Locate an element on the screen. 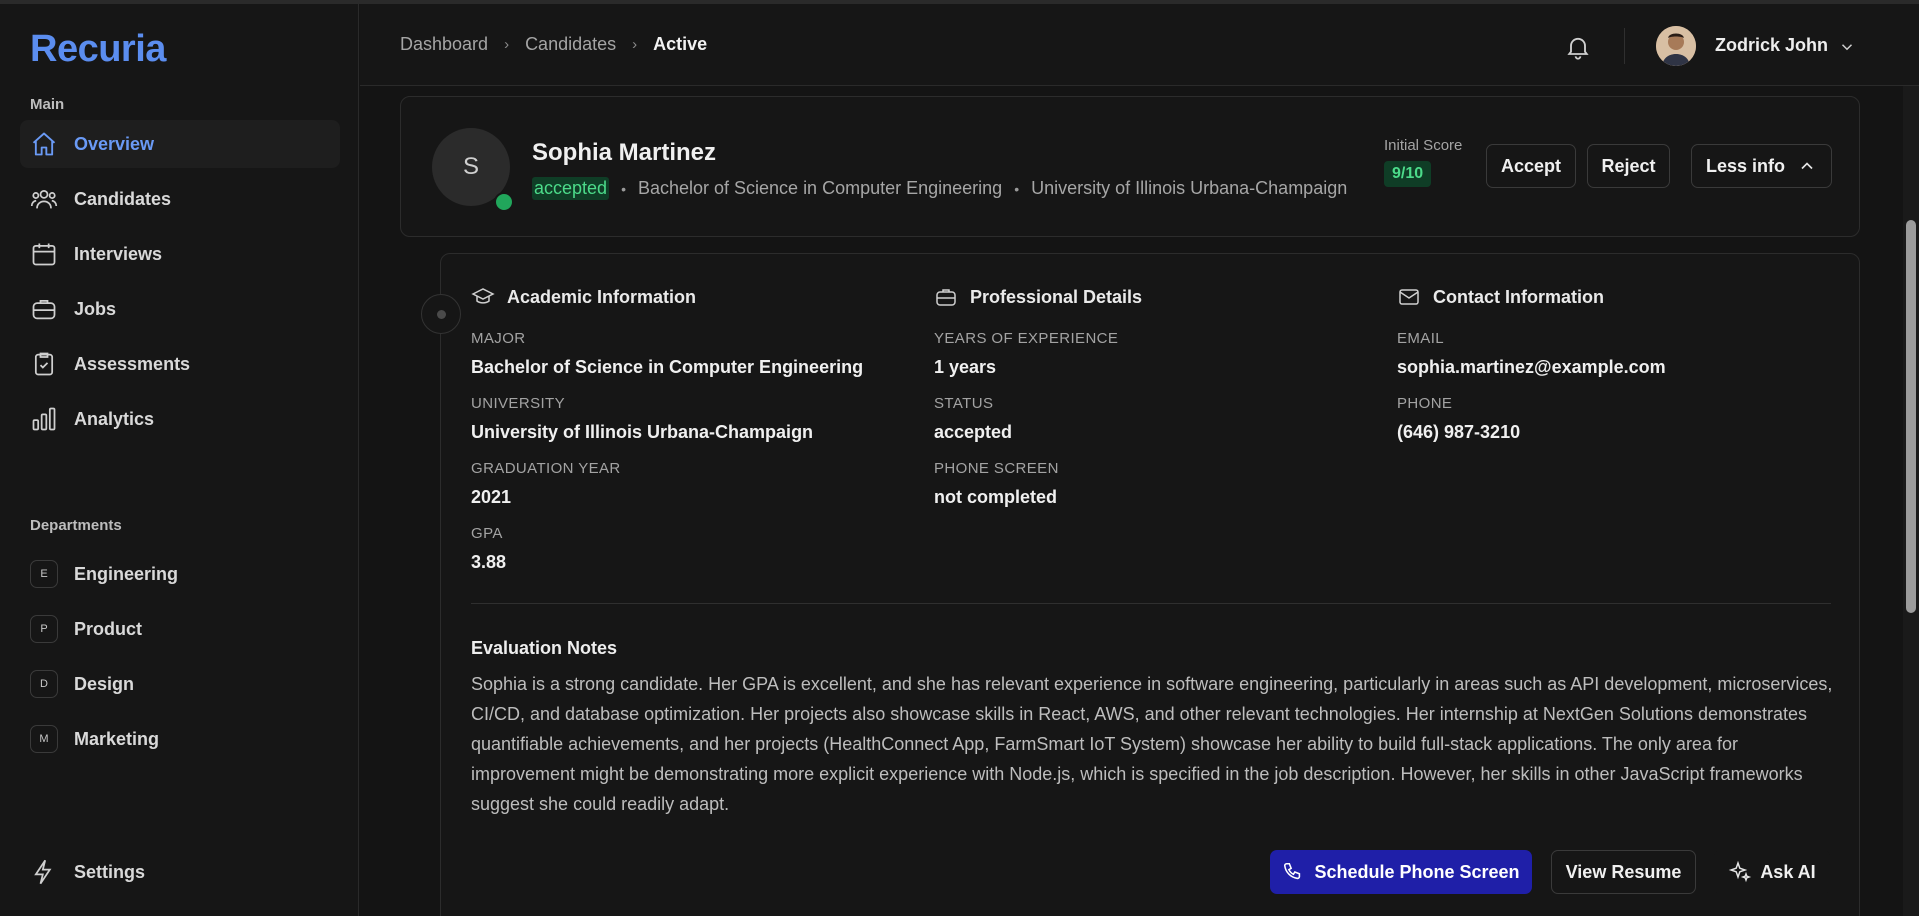 This screenshot has height=916, width=1919. academic-info-heading: Academic Information is located at coordinates (583, 297).